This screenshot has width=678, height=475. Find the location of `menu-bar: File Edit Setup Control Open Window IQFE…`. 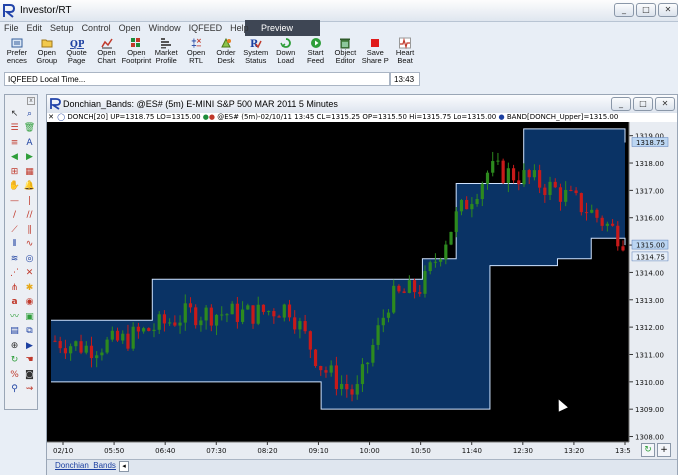

menu-bar: File Edit Setup Control Open Window IQFE… is located at coordinates (125, 29).